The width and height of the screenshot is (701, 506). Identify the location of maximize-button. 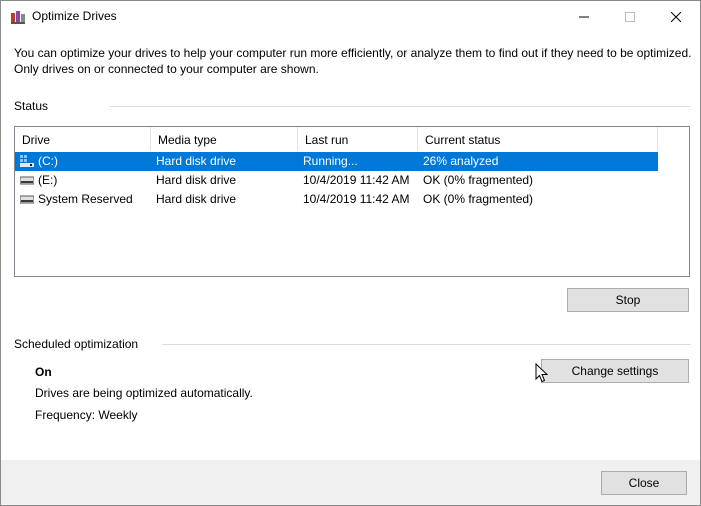
(630, 16).